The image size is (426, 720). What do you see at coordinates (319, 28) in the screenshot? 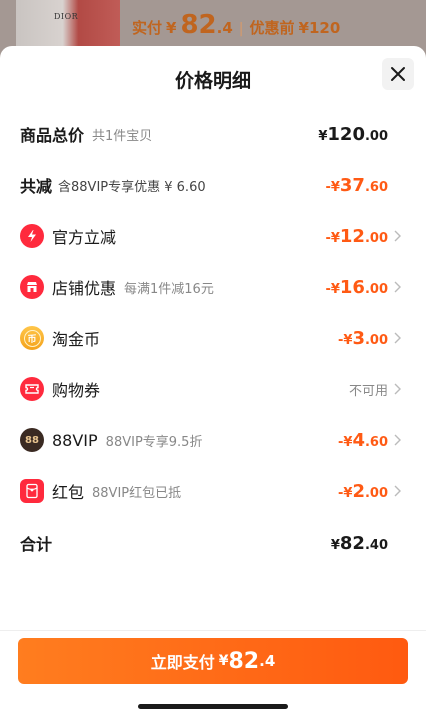
I see `before-discount-price: ¥120` at bounding box center [319, 28].